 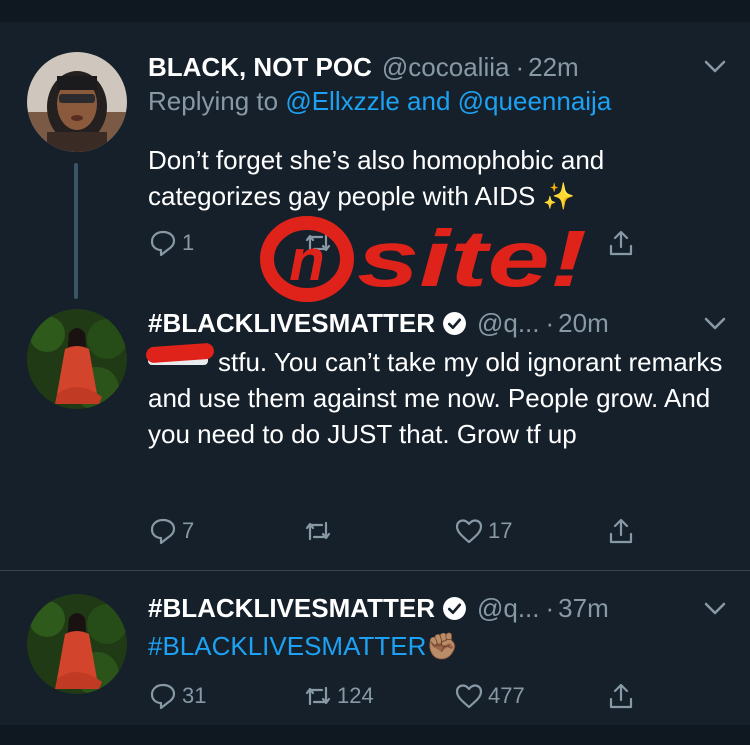 What do you see at coordinates (583, 323) in the screenshot?
I see `timestamp: 20m` at bounding box center [583, 323].